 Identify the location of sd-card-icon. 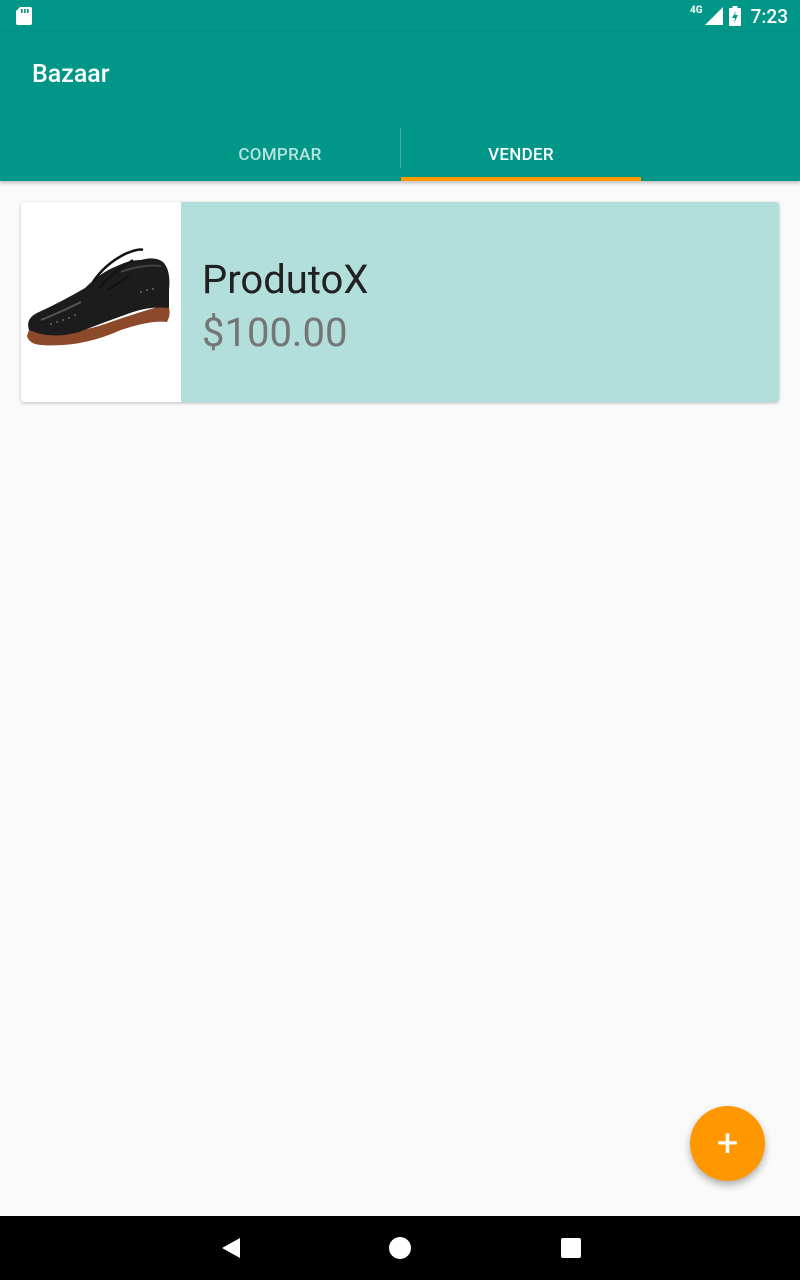
(24, 16).